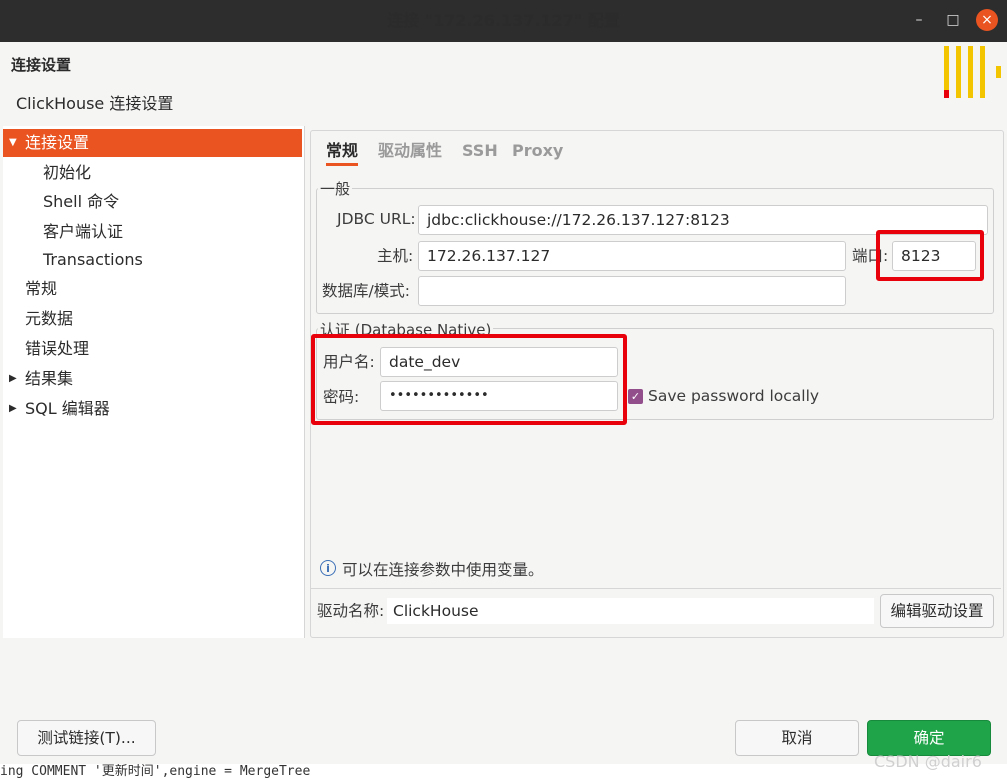  I want to click on general-group-title: 一般, so click(335, 188).